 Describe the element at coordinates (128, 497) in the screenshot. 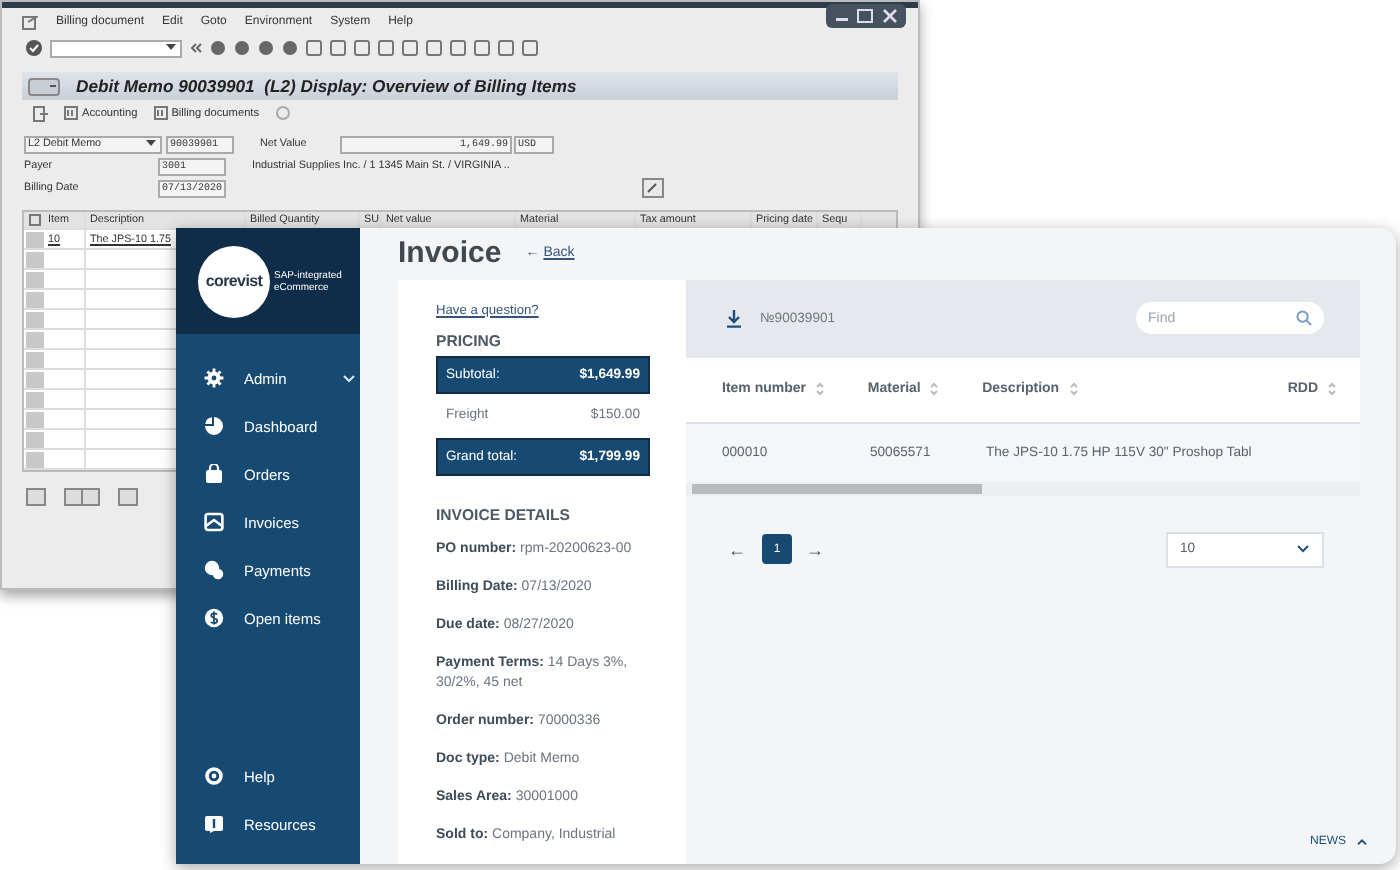

I see `delete-icon` at that location.